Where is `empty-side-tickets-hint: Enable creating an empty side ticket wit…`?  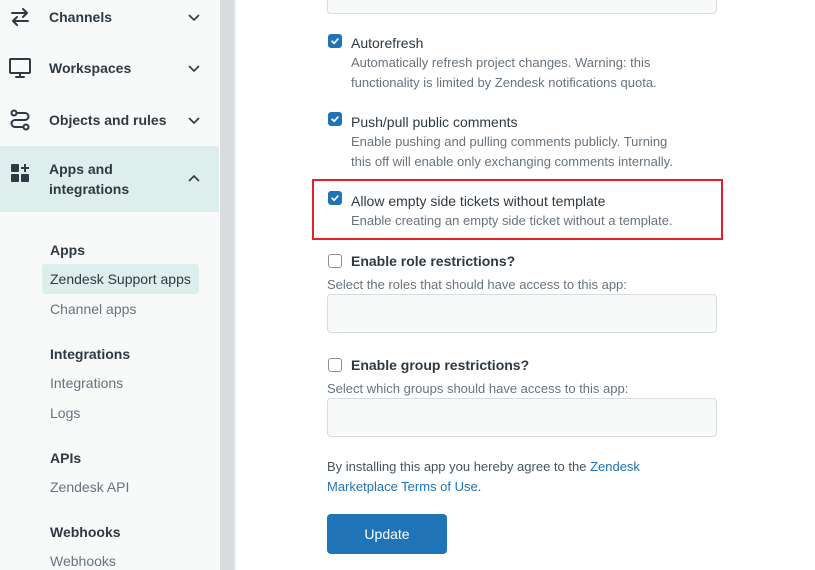 empty-side-tickets-hint: Enable creating an empty side ticket wit… is located at coordinates (512, 220).